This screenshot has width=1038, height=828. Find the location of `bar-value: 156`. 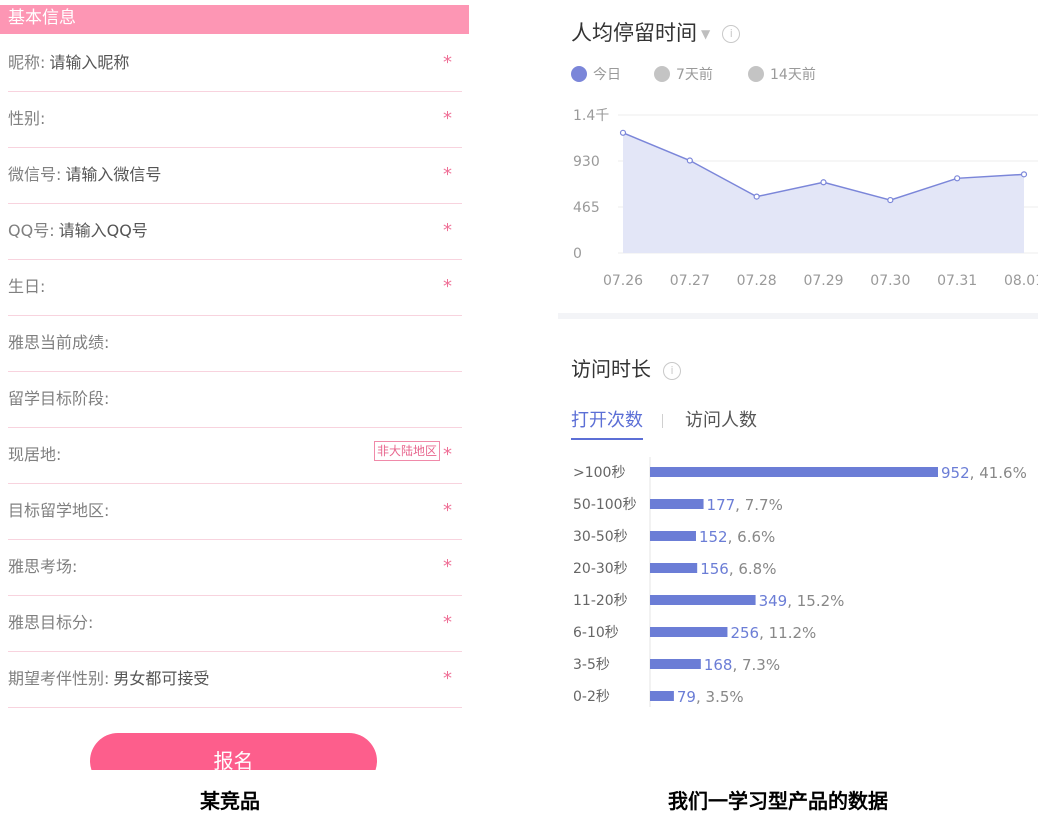

bar-value: 156 is located at coordinates (714, 569).